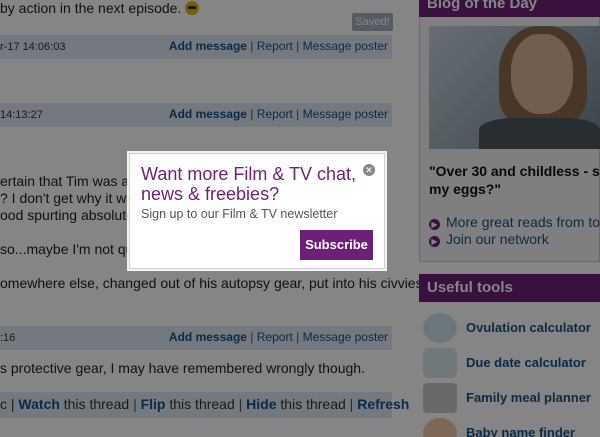  Describe the element at coordinates (336, 245) in the screenshot. I see `subscribe-button: Subscribe` at that location.